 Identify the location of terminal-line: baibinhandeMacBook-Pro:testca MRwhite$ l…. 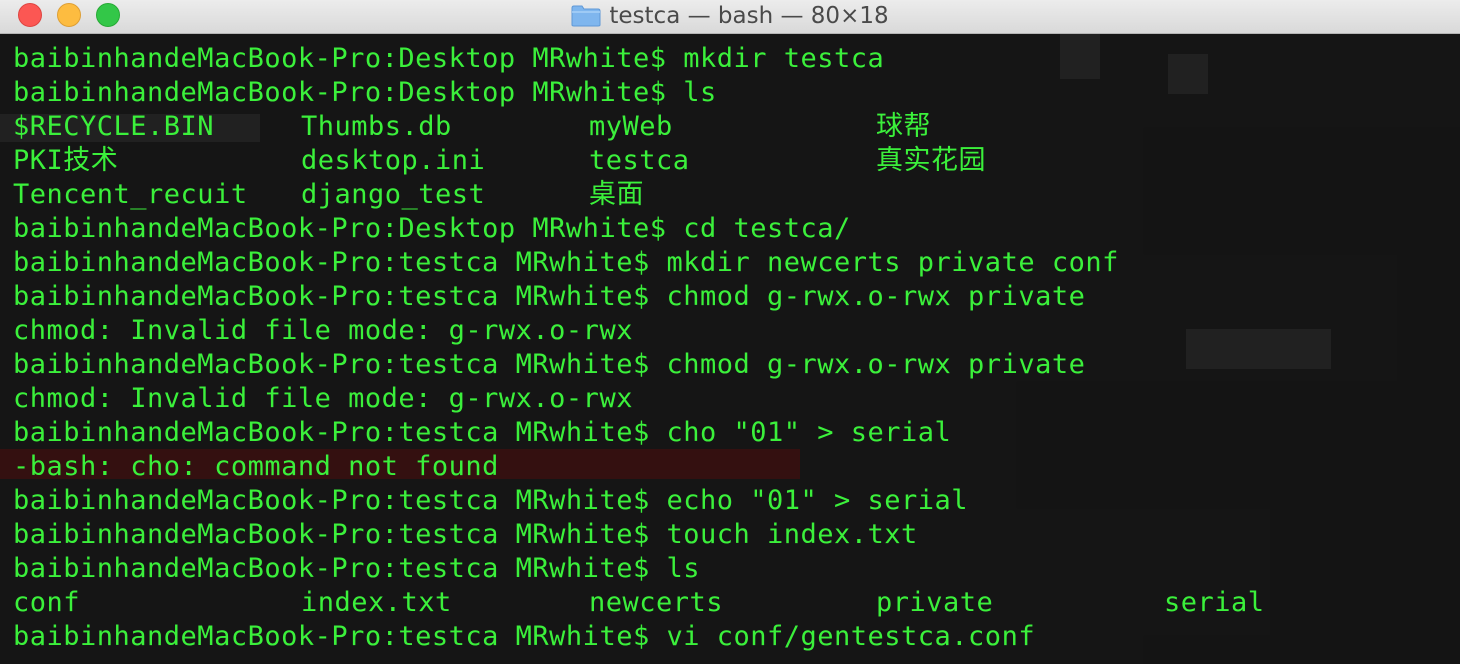
(356, 568).